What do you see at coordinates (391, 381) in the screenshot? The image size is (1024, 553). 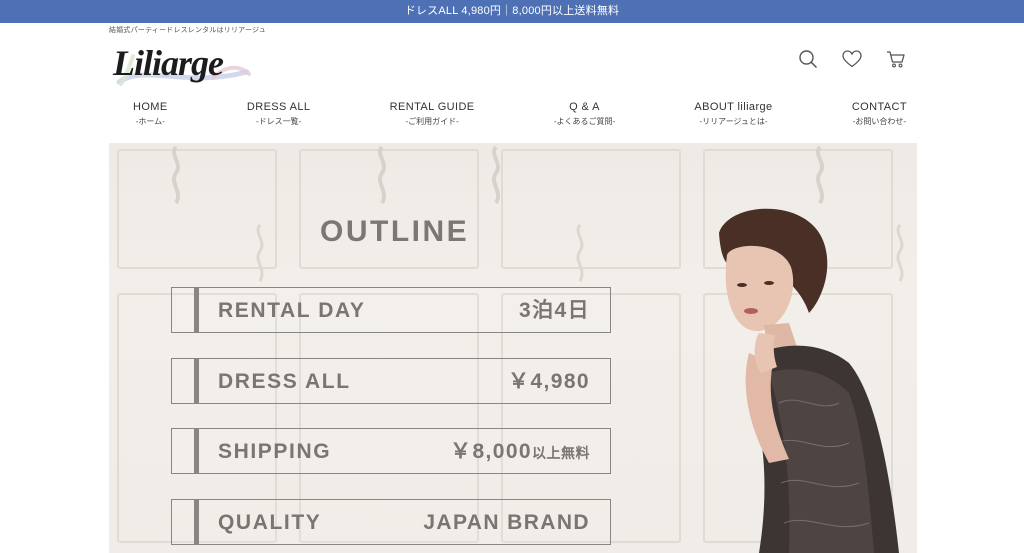 I see `outline-row-dress-all: DRESS ALL ￥4,980` at bounding box center [391, 381].